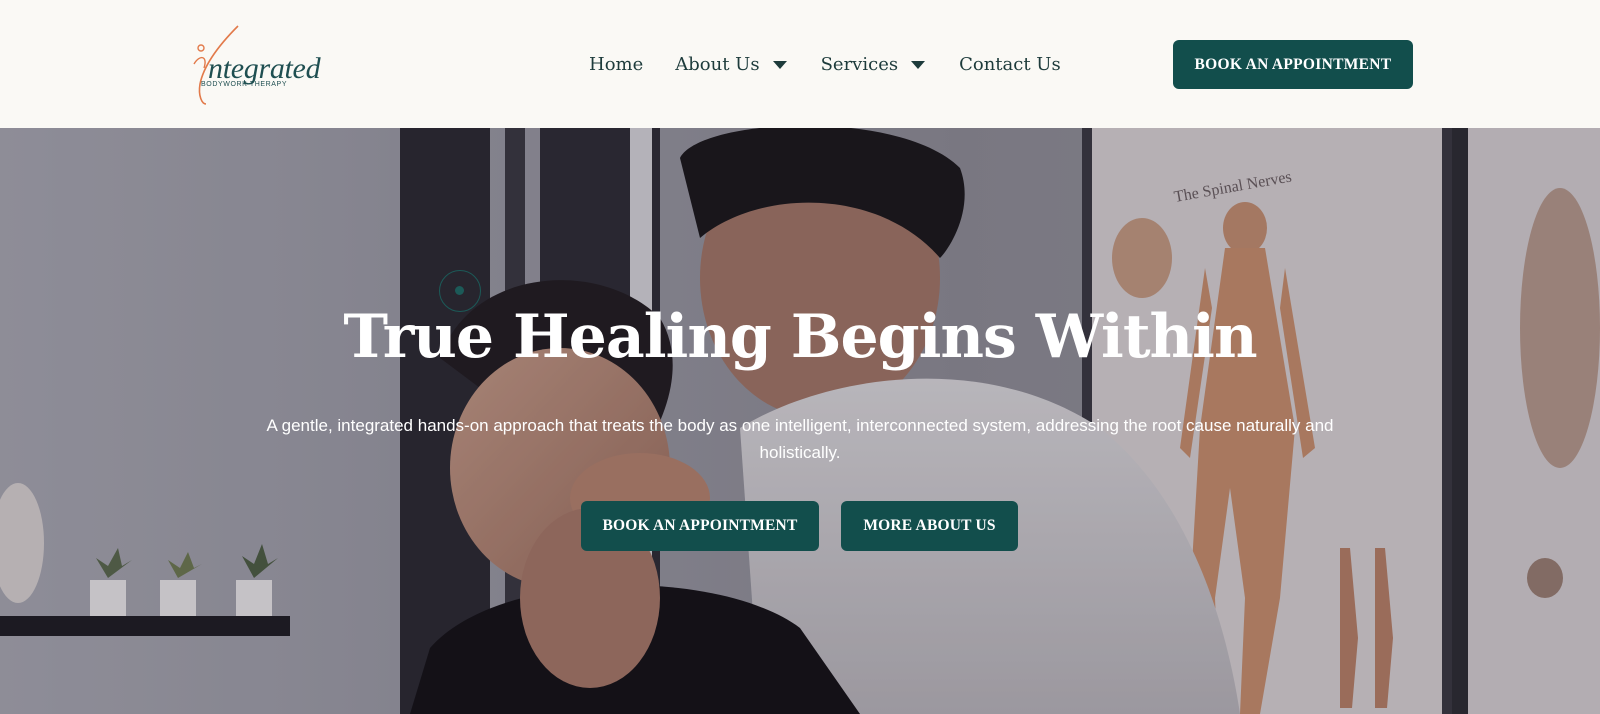 Image resolution: width=1600 pixels, height=714 pixels. Describe the element at coordinates (244, 84) in the screenshot. I see `logo-tagline: BODYWORK THERAPY` at that location.